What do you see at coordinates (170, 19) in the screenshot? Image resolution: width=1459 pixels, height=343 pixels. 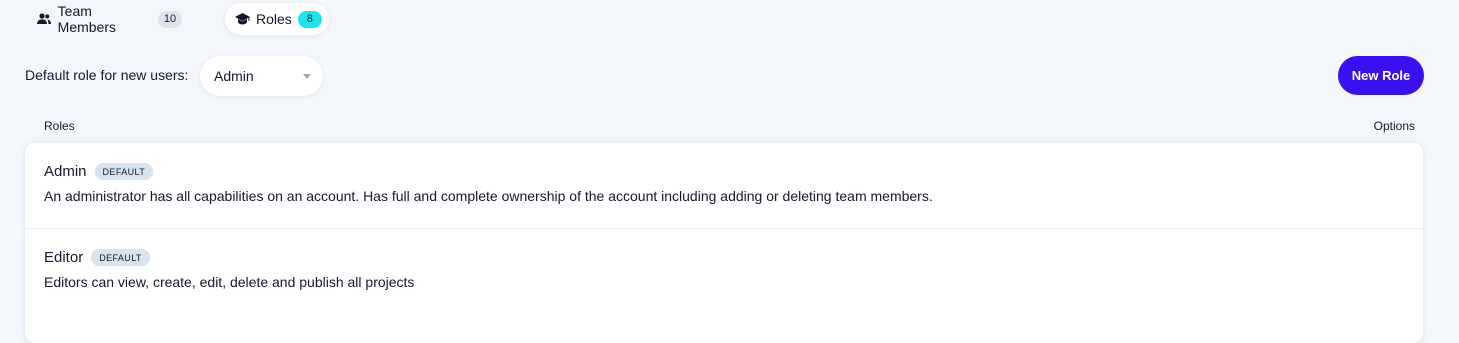 I see `tab-count-badge: 10` at bounding box center [170, 19].